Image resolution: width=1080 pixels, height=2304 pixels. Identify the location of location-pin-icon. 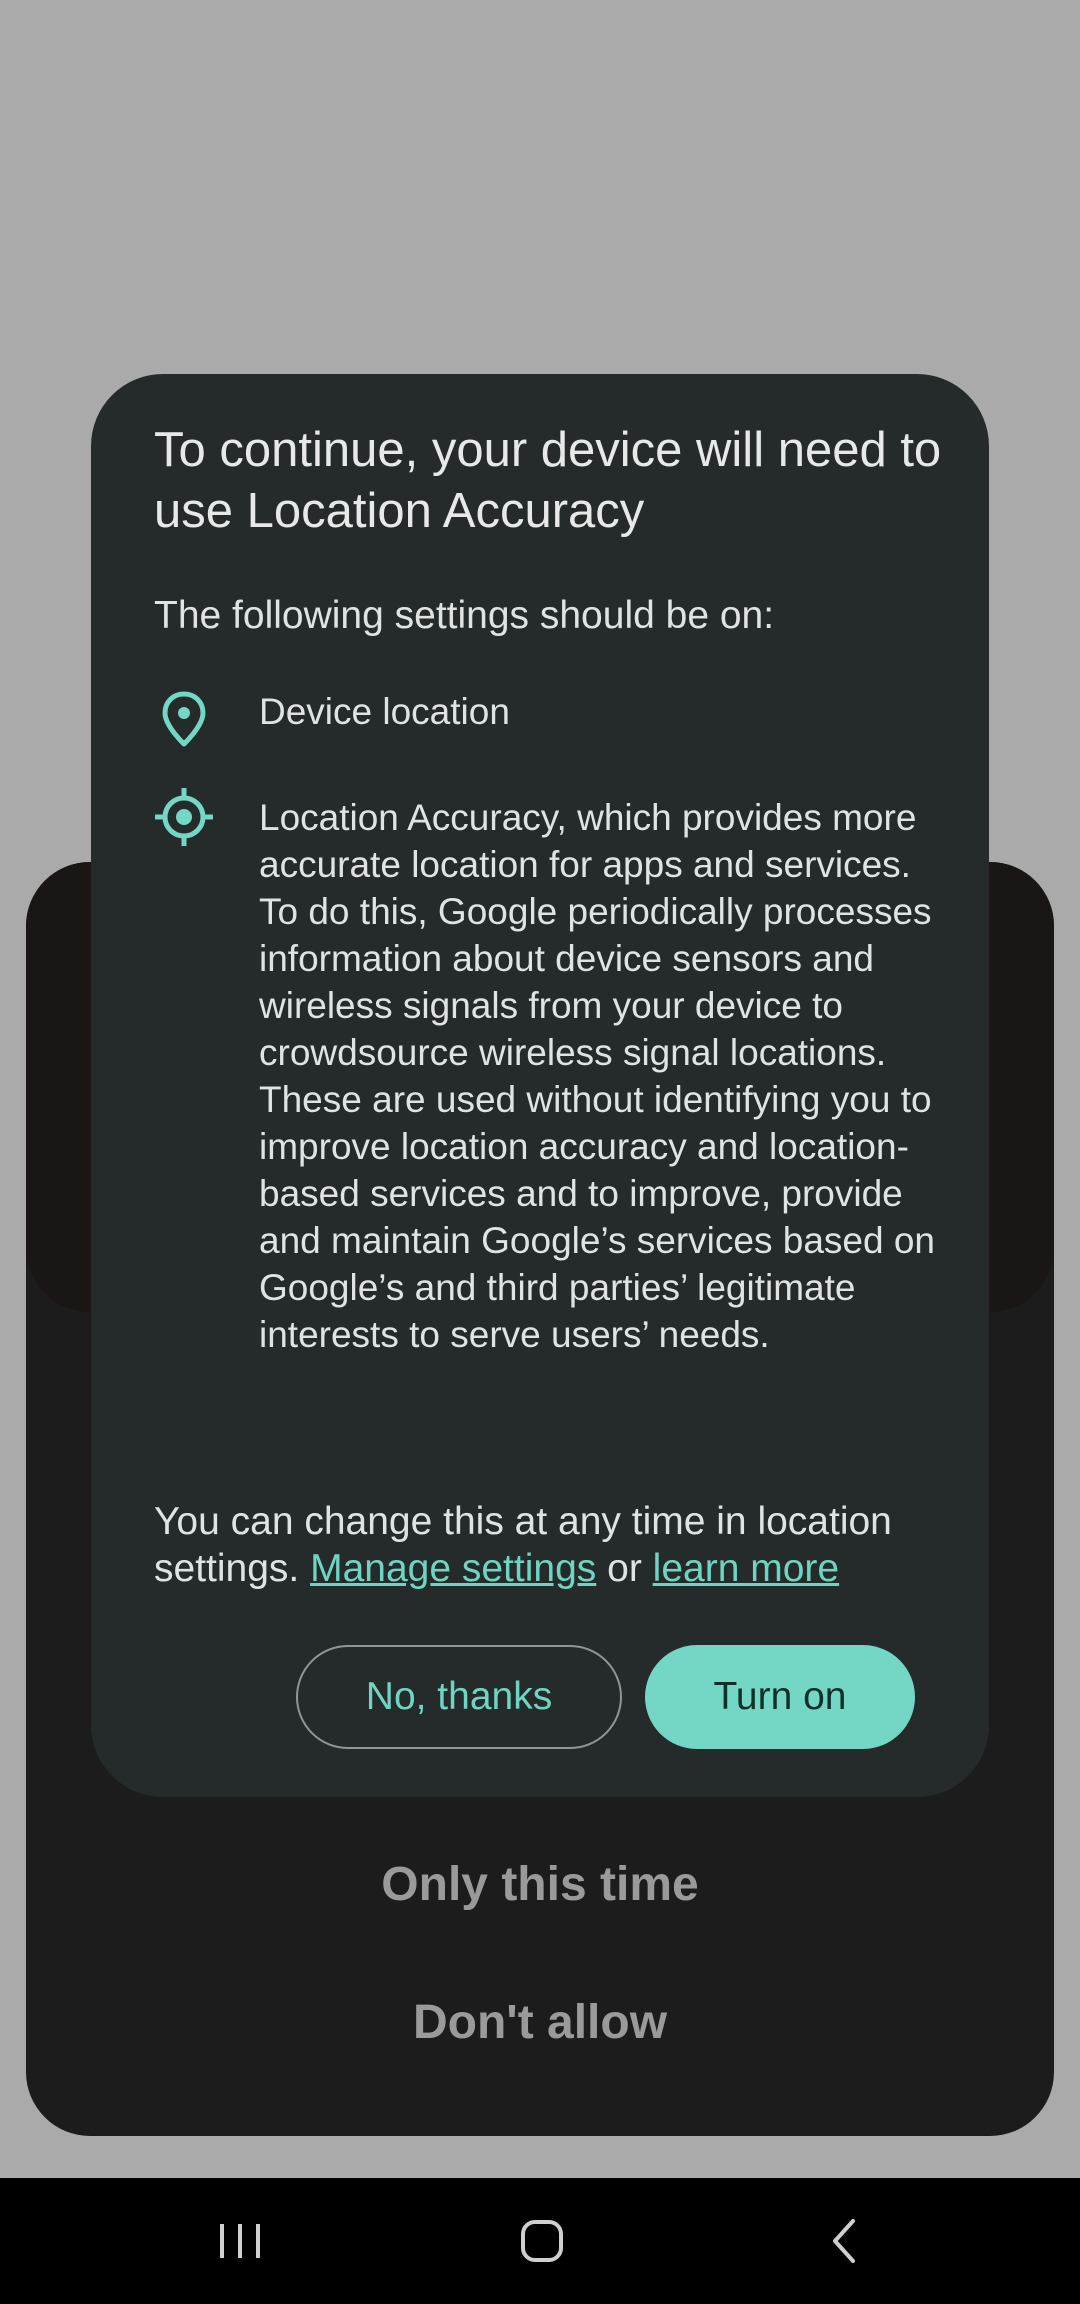
(184, 719).